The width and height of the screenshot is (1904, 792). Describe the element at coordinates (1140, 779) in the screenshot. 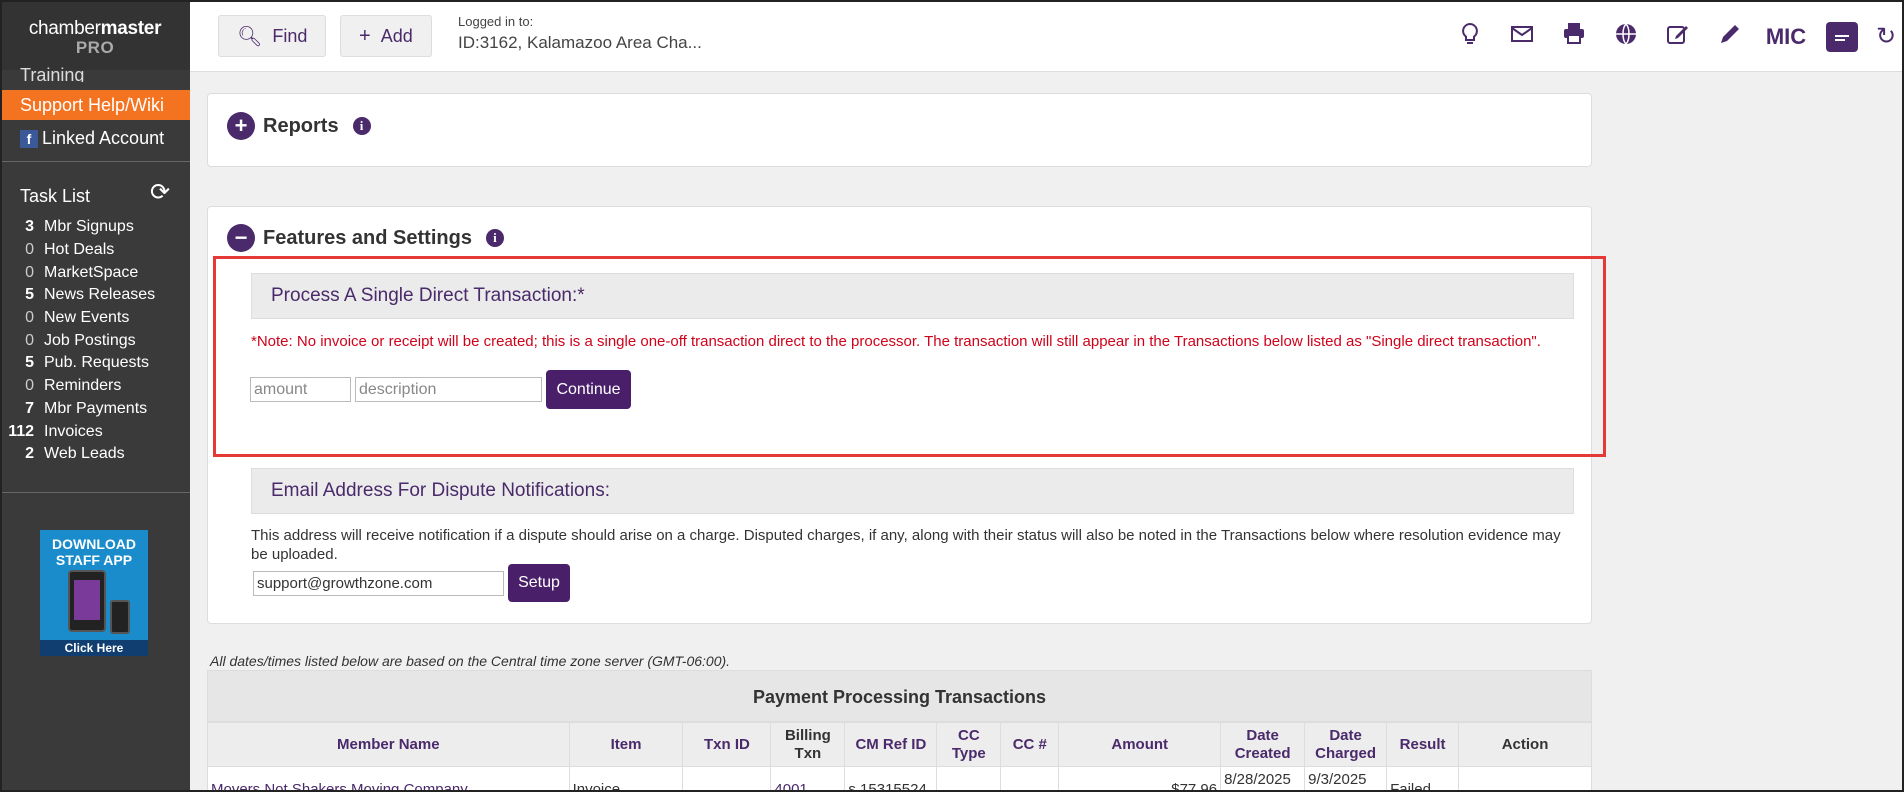

I see `amount-cell: $77.96` at that location.